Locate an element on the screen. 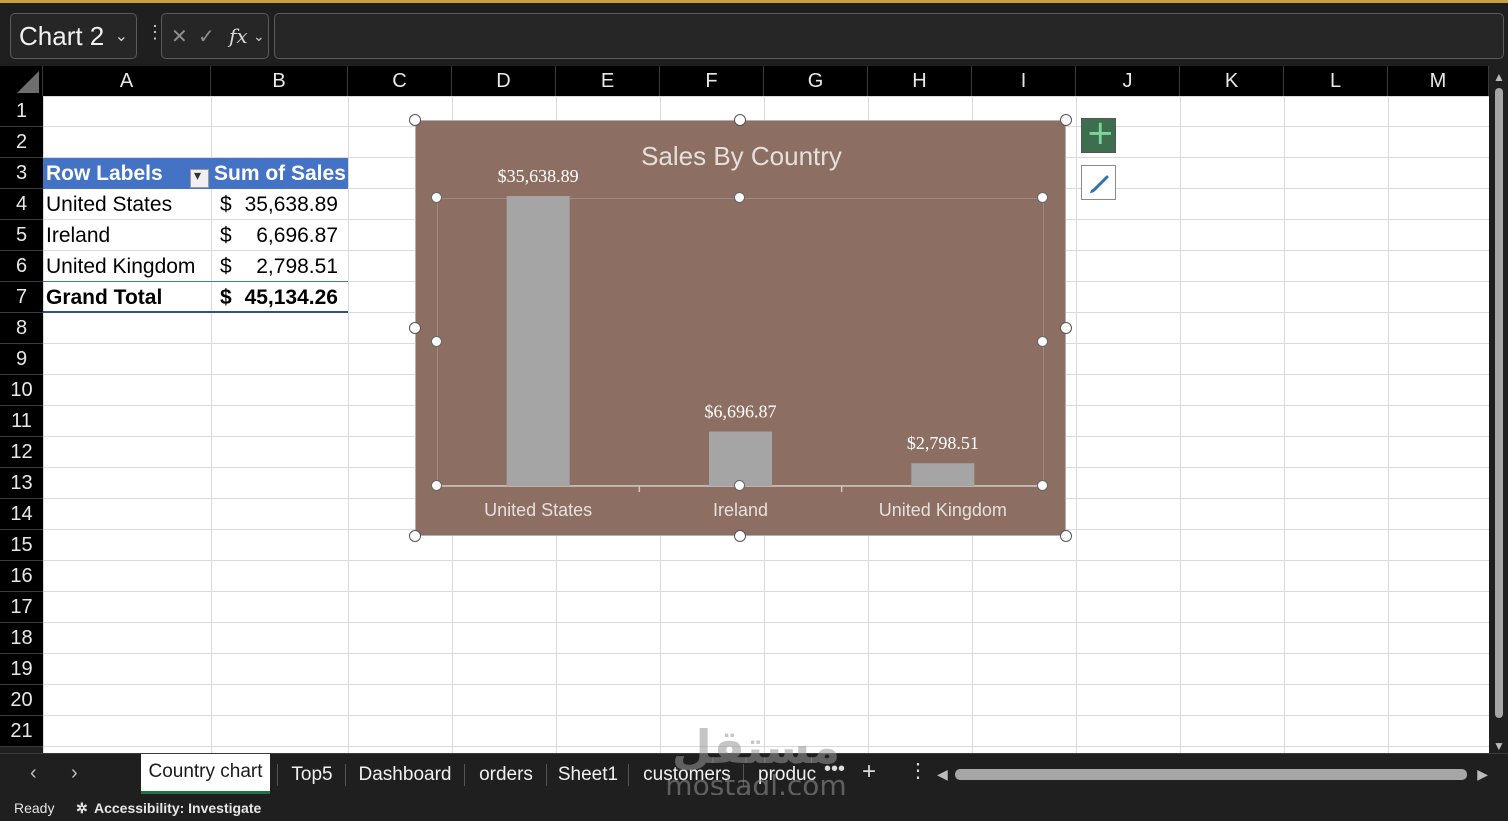 The height and width of the screenshot is (821, 1508). column-header-g: G is located at coordinates (816, 81).